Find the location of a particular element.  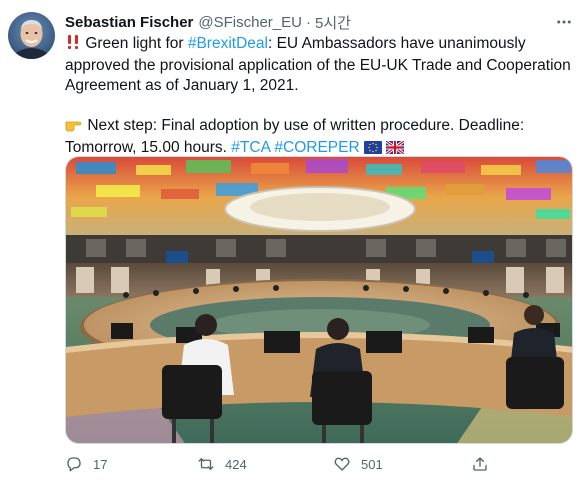

reply-count: 17 is located at coordinates (100, 464).